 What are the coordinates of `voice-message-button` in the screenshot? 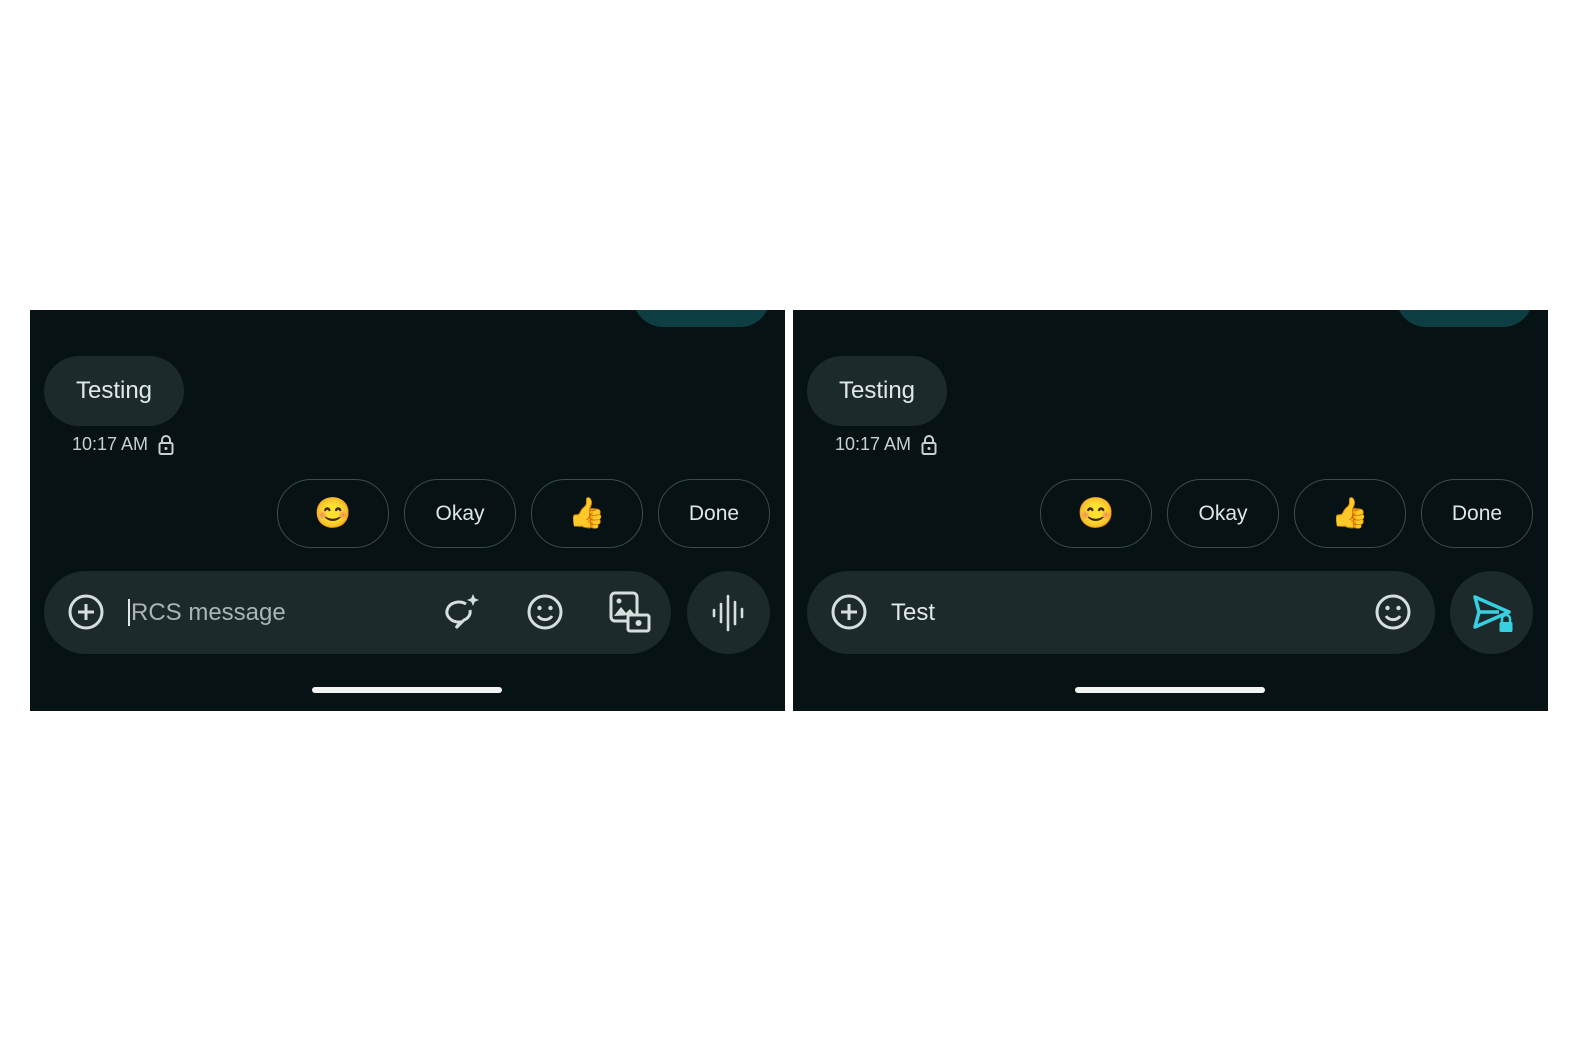 It's located at (728, 612).